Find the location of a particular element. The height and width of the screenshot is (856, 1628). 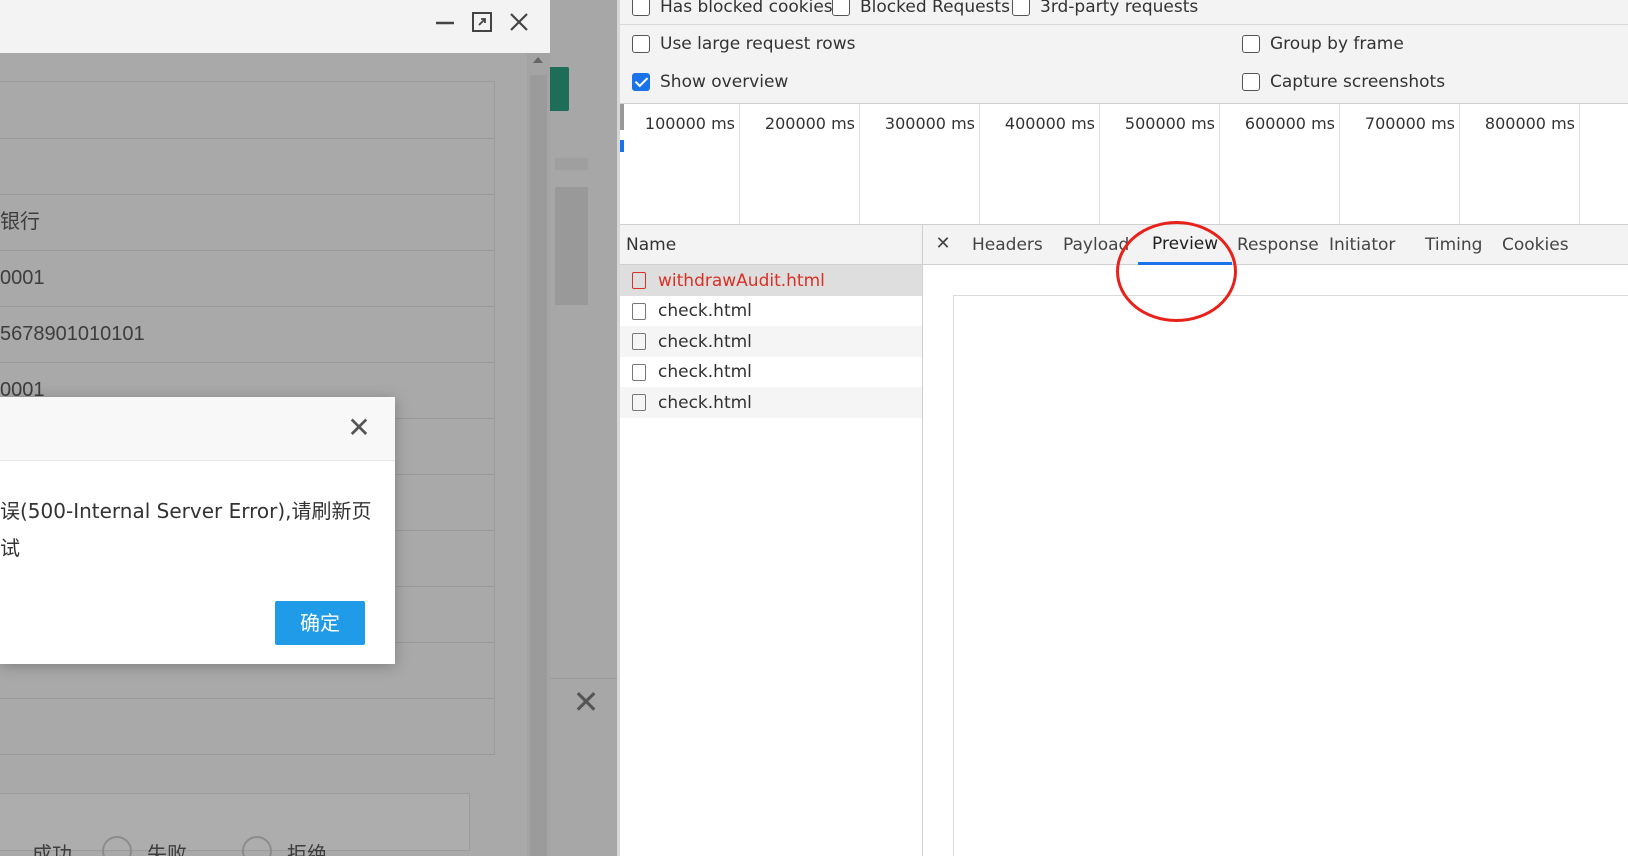

popup-scrollbar is located at coordinates (538, 454).